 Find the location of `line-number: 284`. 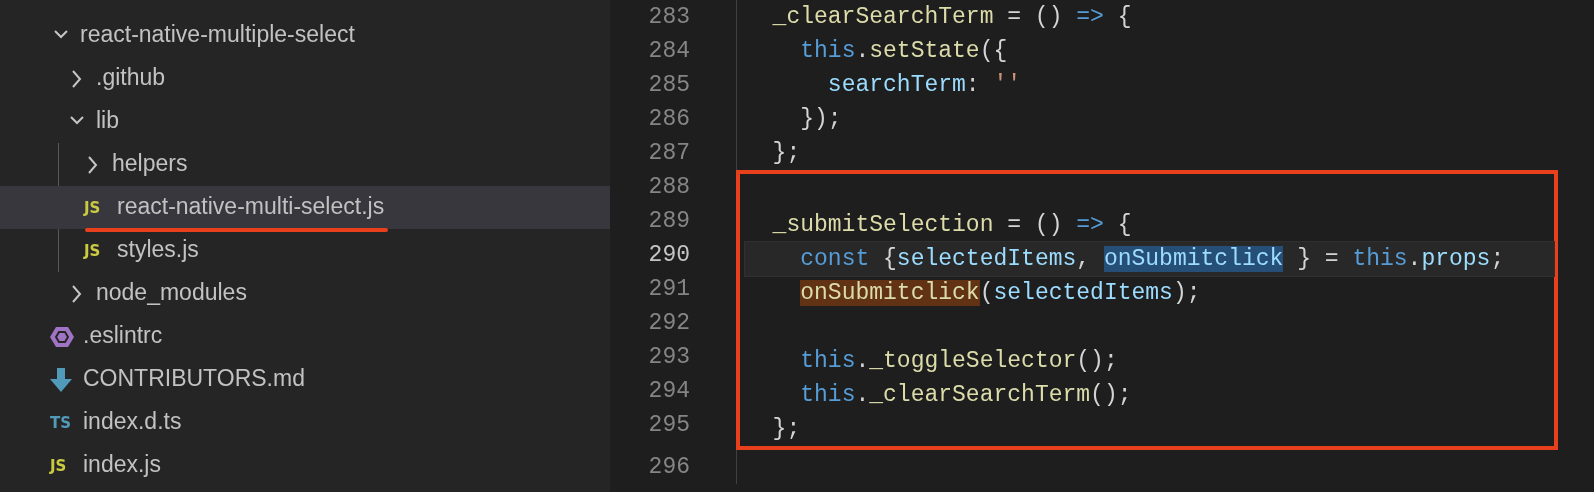

line-number: 284 is located at coordinates (669, 51).